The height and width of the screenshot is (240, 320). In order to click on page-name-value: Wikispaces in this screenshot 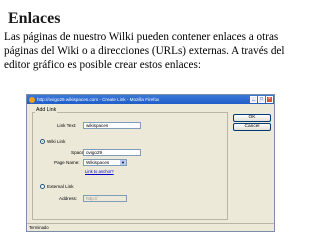, I will do `click(98, 162)`.